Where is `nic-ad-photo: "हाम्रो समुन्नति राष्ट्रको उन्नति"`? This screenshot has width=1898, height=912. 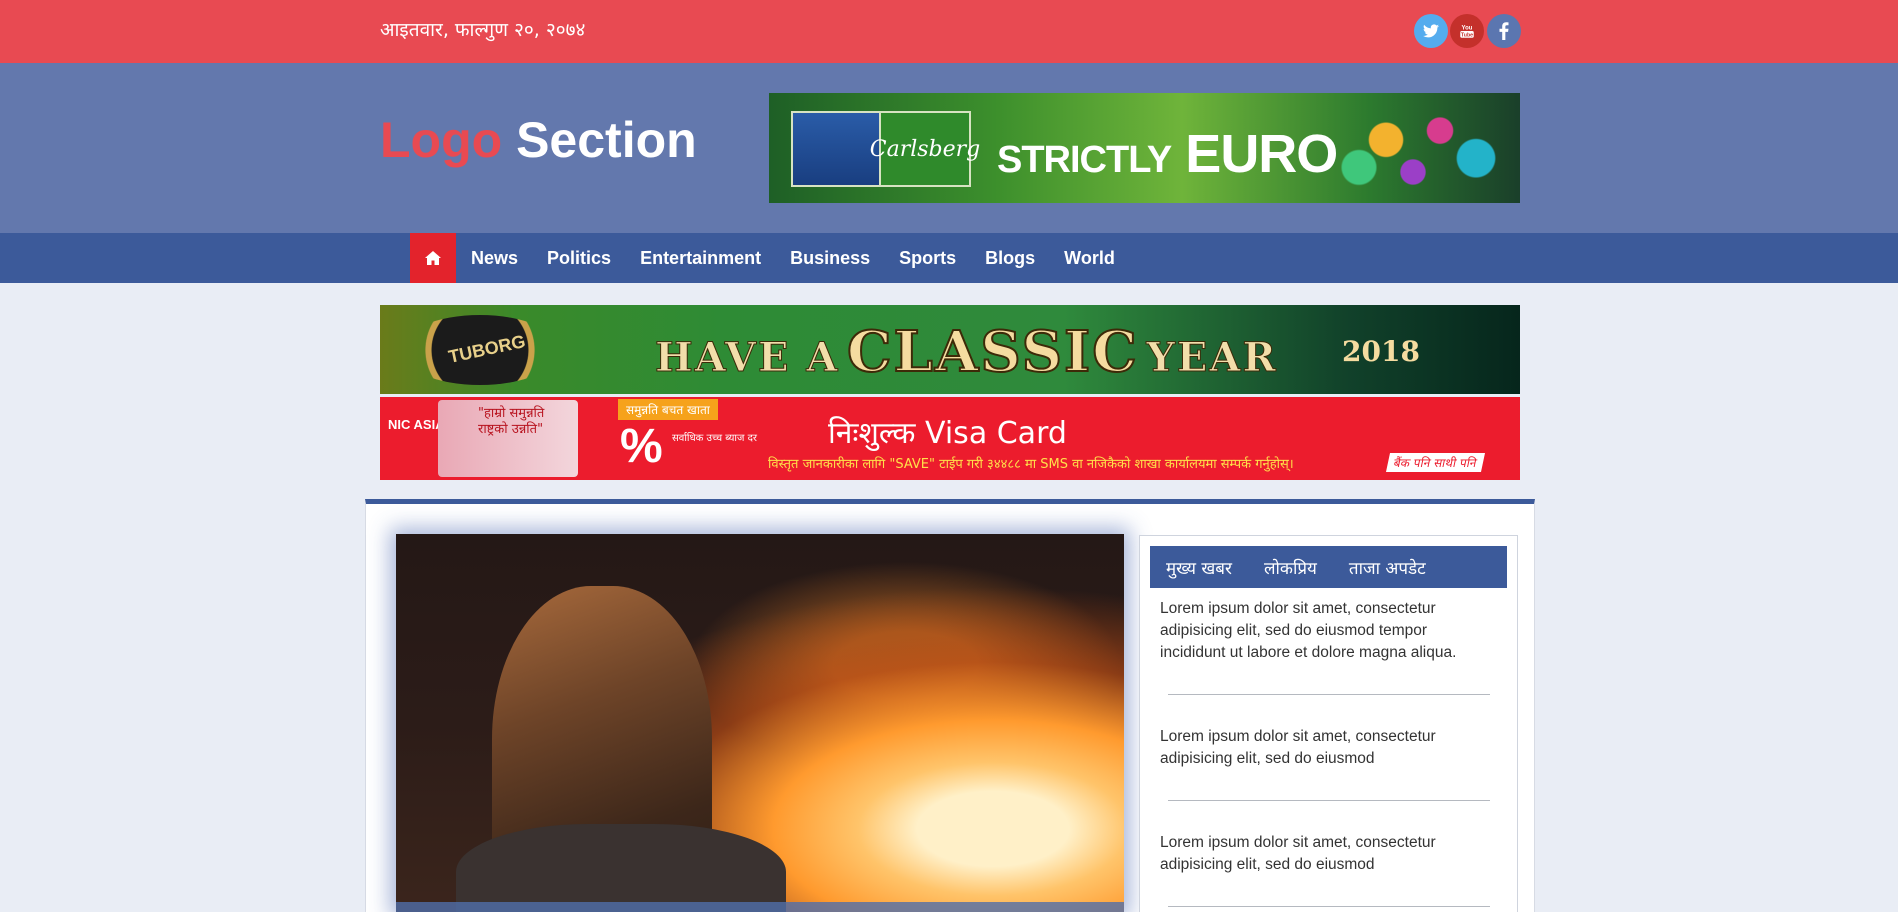
nic-ad-photo: "हाम्रो समुन्नति राष्ट्रको उन्नति" is located at coordinates (508, 438).